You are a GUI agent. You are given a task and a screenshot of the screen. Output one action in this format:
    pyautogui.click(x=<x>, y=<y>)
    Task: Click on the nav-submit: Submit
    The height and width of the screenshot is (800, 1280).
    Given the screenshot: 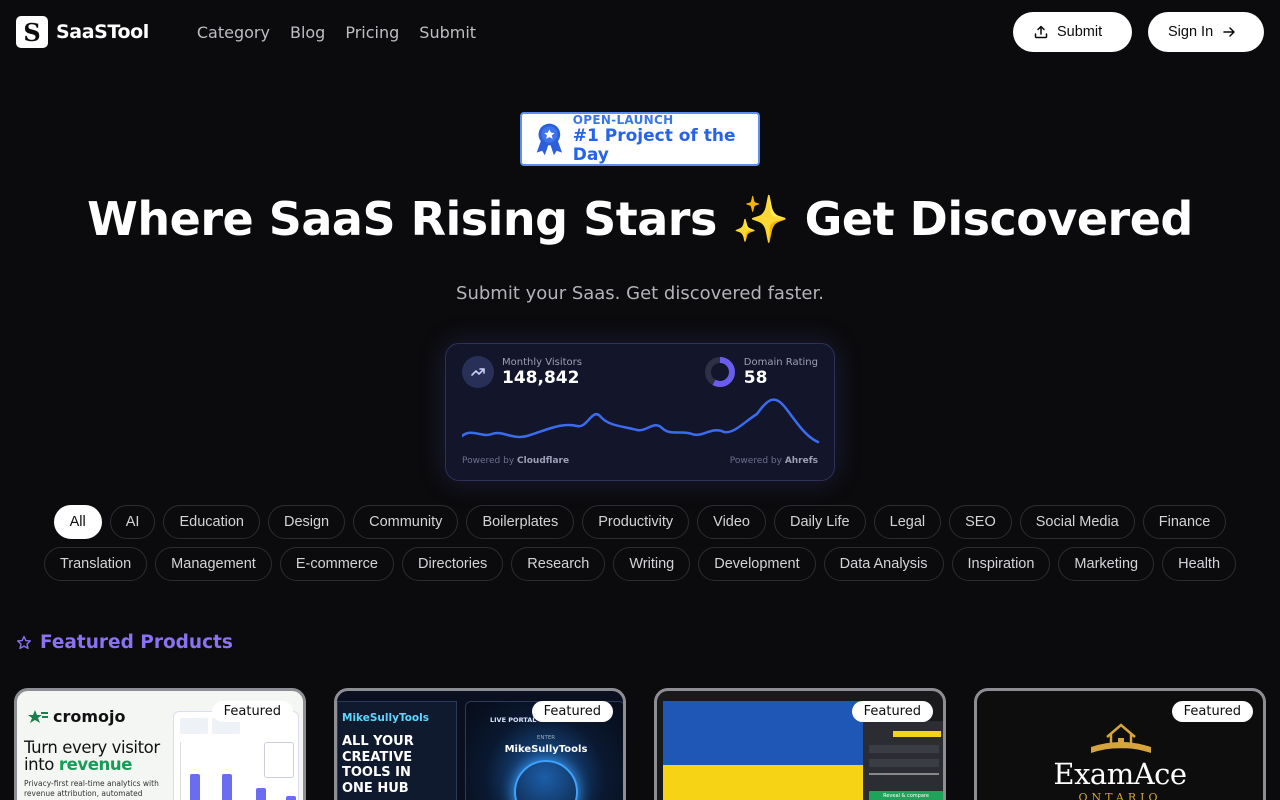 What is the action you would take?
    pyautogui.click(x=447, y=32)
    